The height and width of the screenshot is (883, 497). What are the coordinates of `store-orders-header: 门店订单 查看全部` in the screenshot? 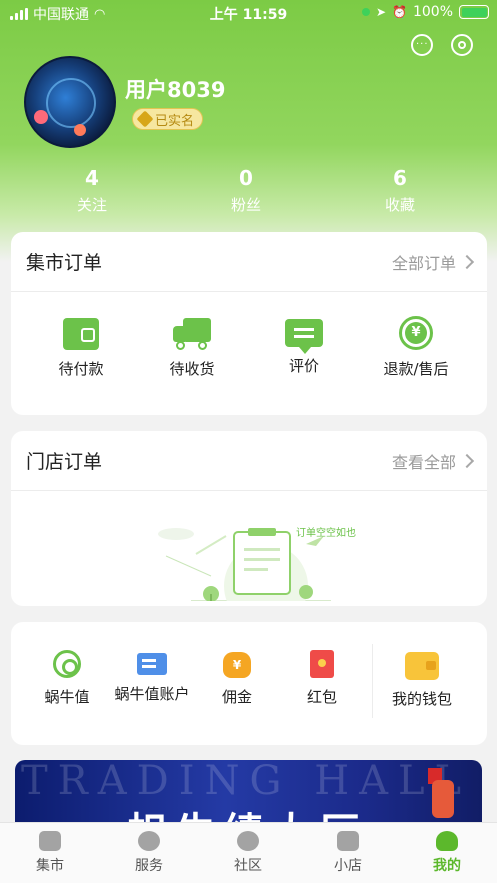 It's located at (249, 461).